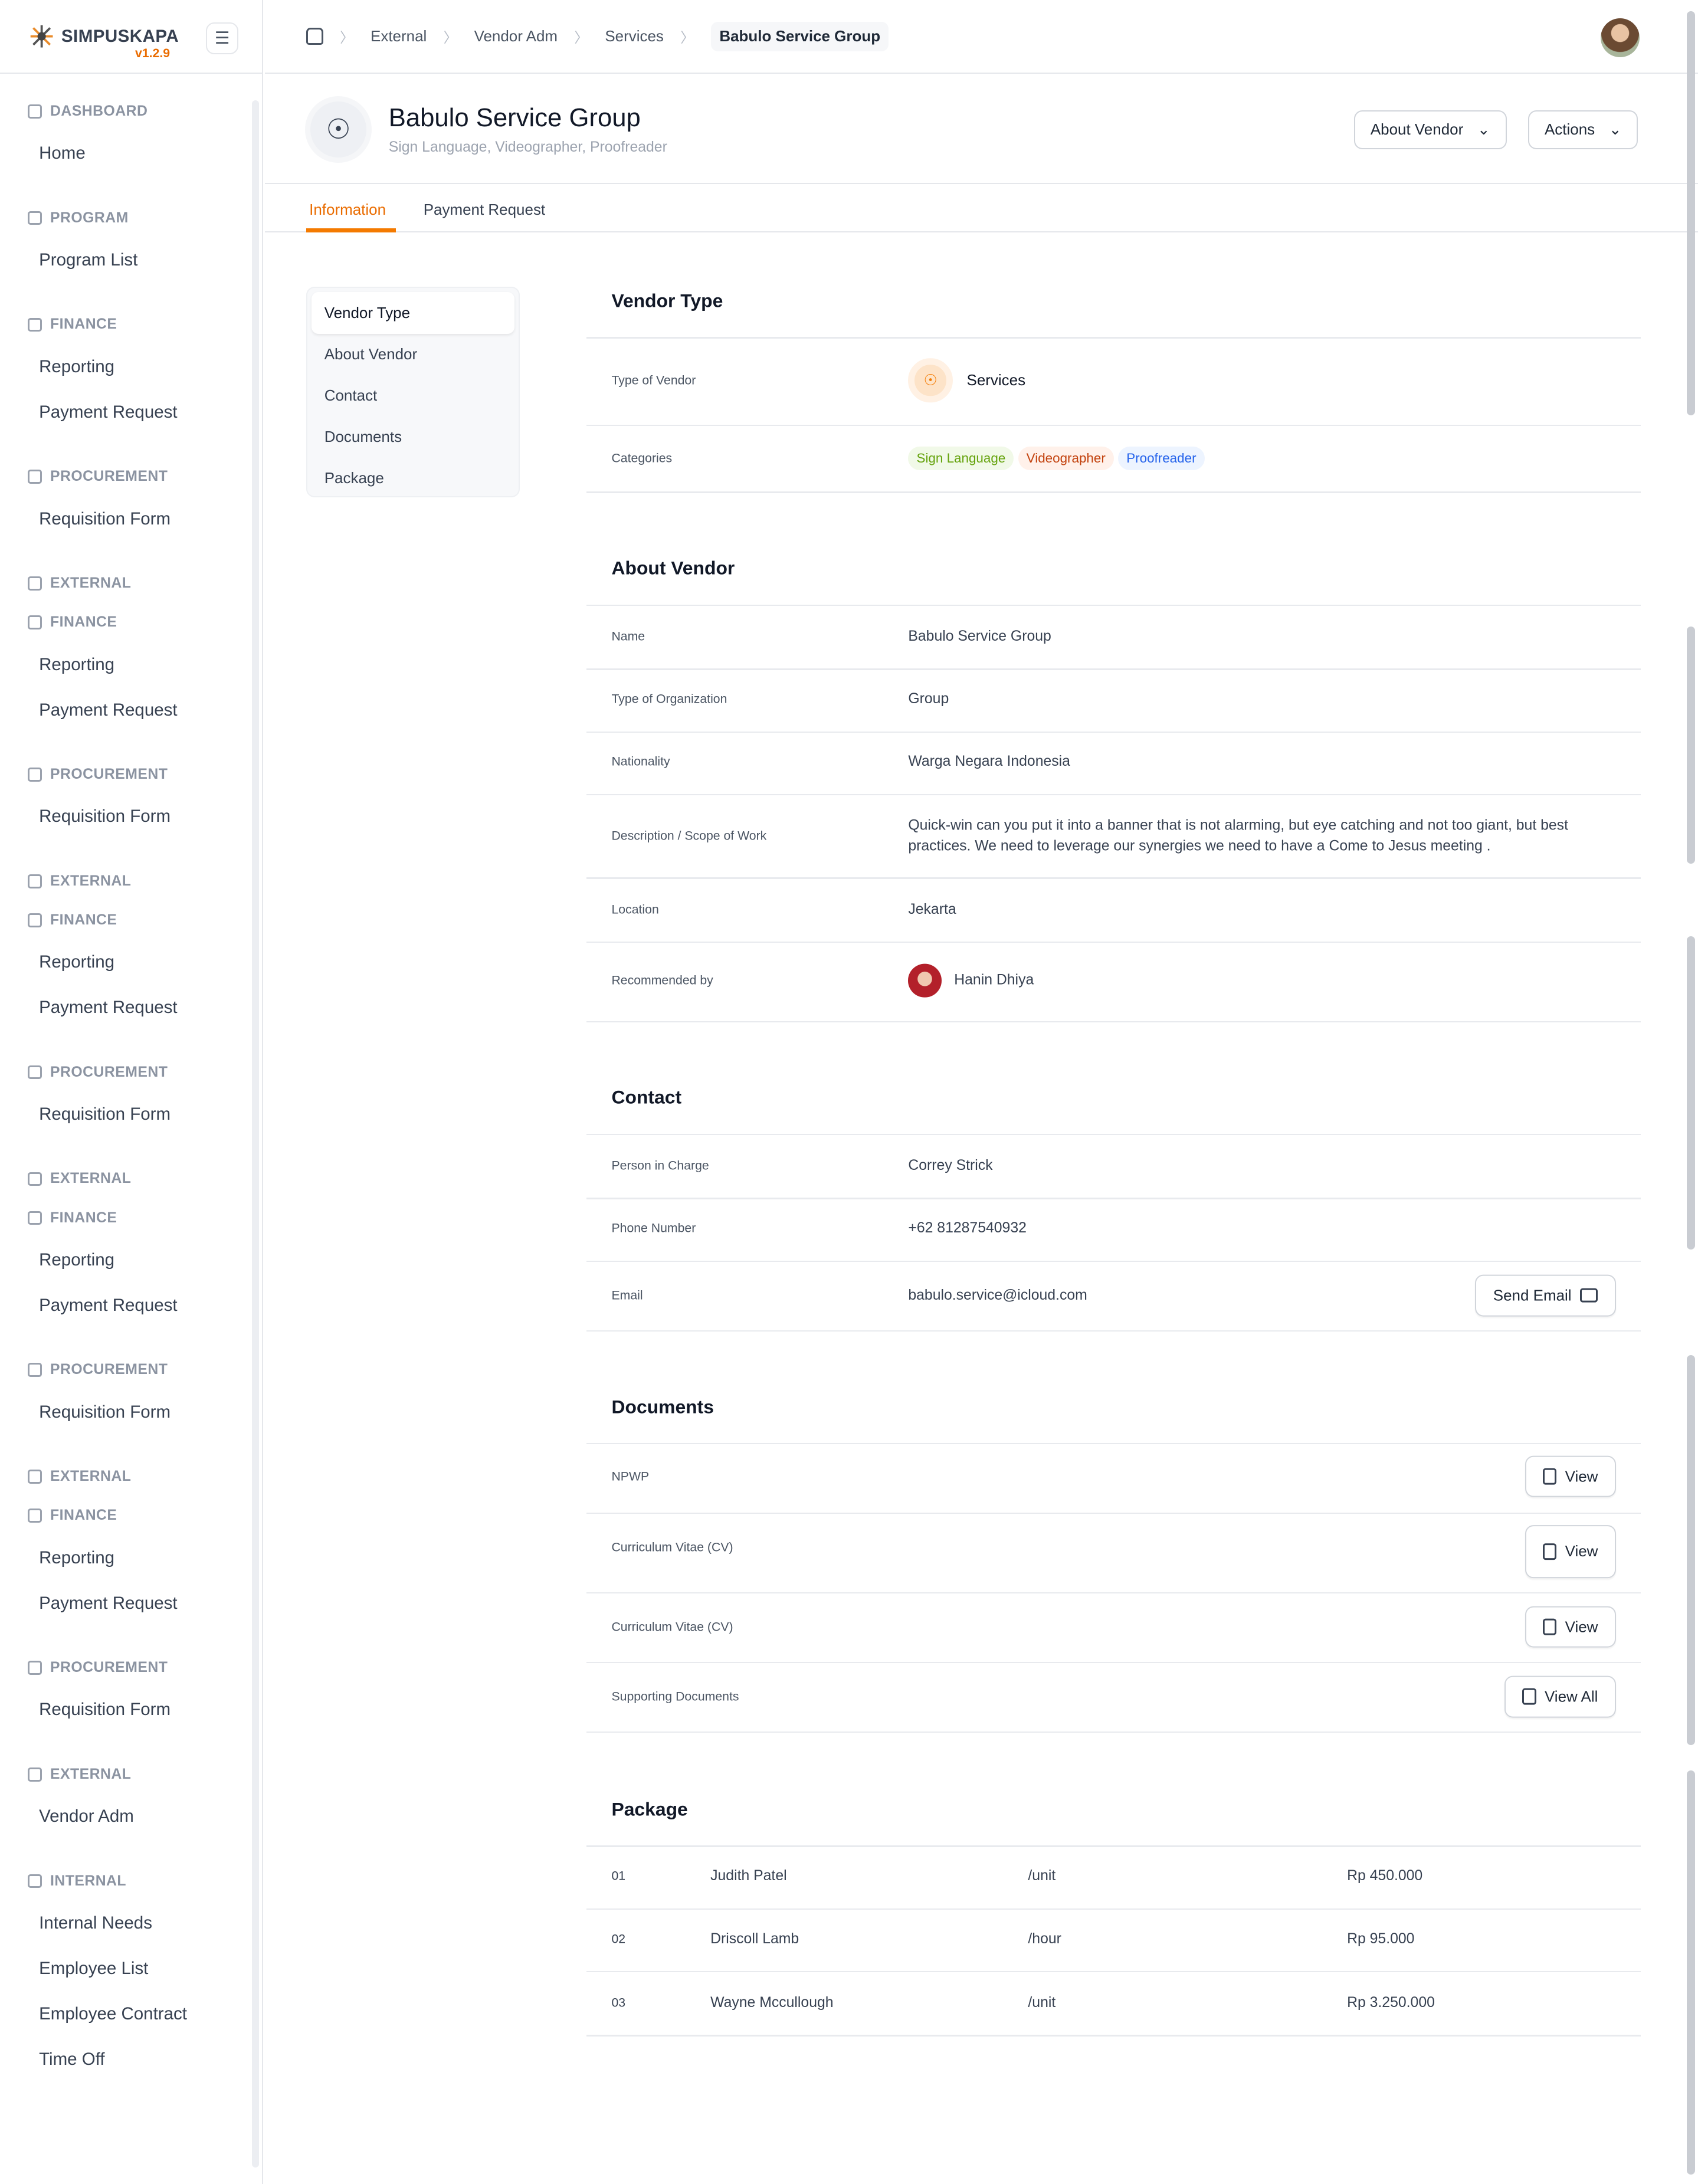  What do you see at coordinates (413, 396) in the screenshot?
I see `section-nav-contact: Contact` at bounding box center [413, 396].